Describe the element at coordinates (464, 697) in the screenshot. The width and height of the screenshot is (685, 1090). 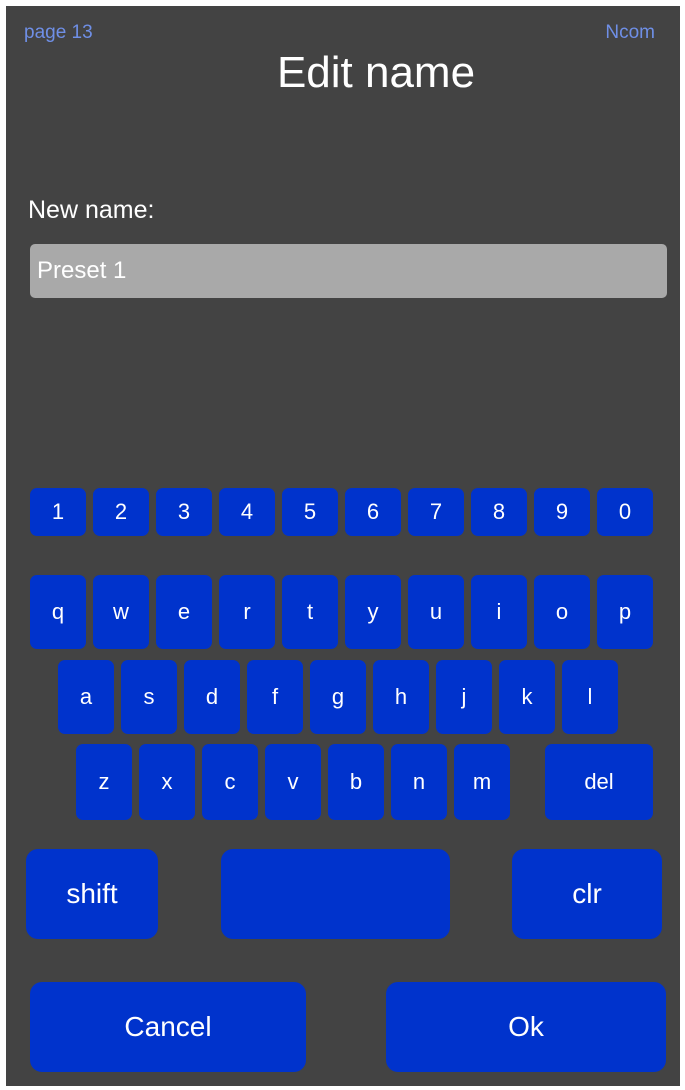
I see `key-j: j` at that location.